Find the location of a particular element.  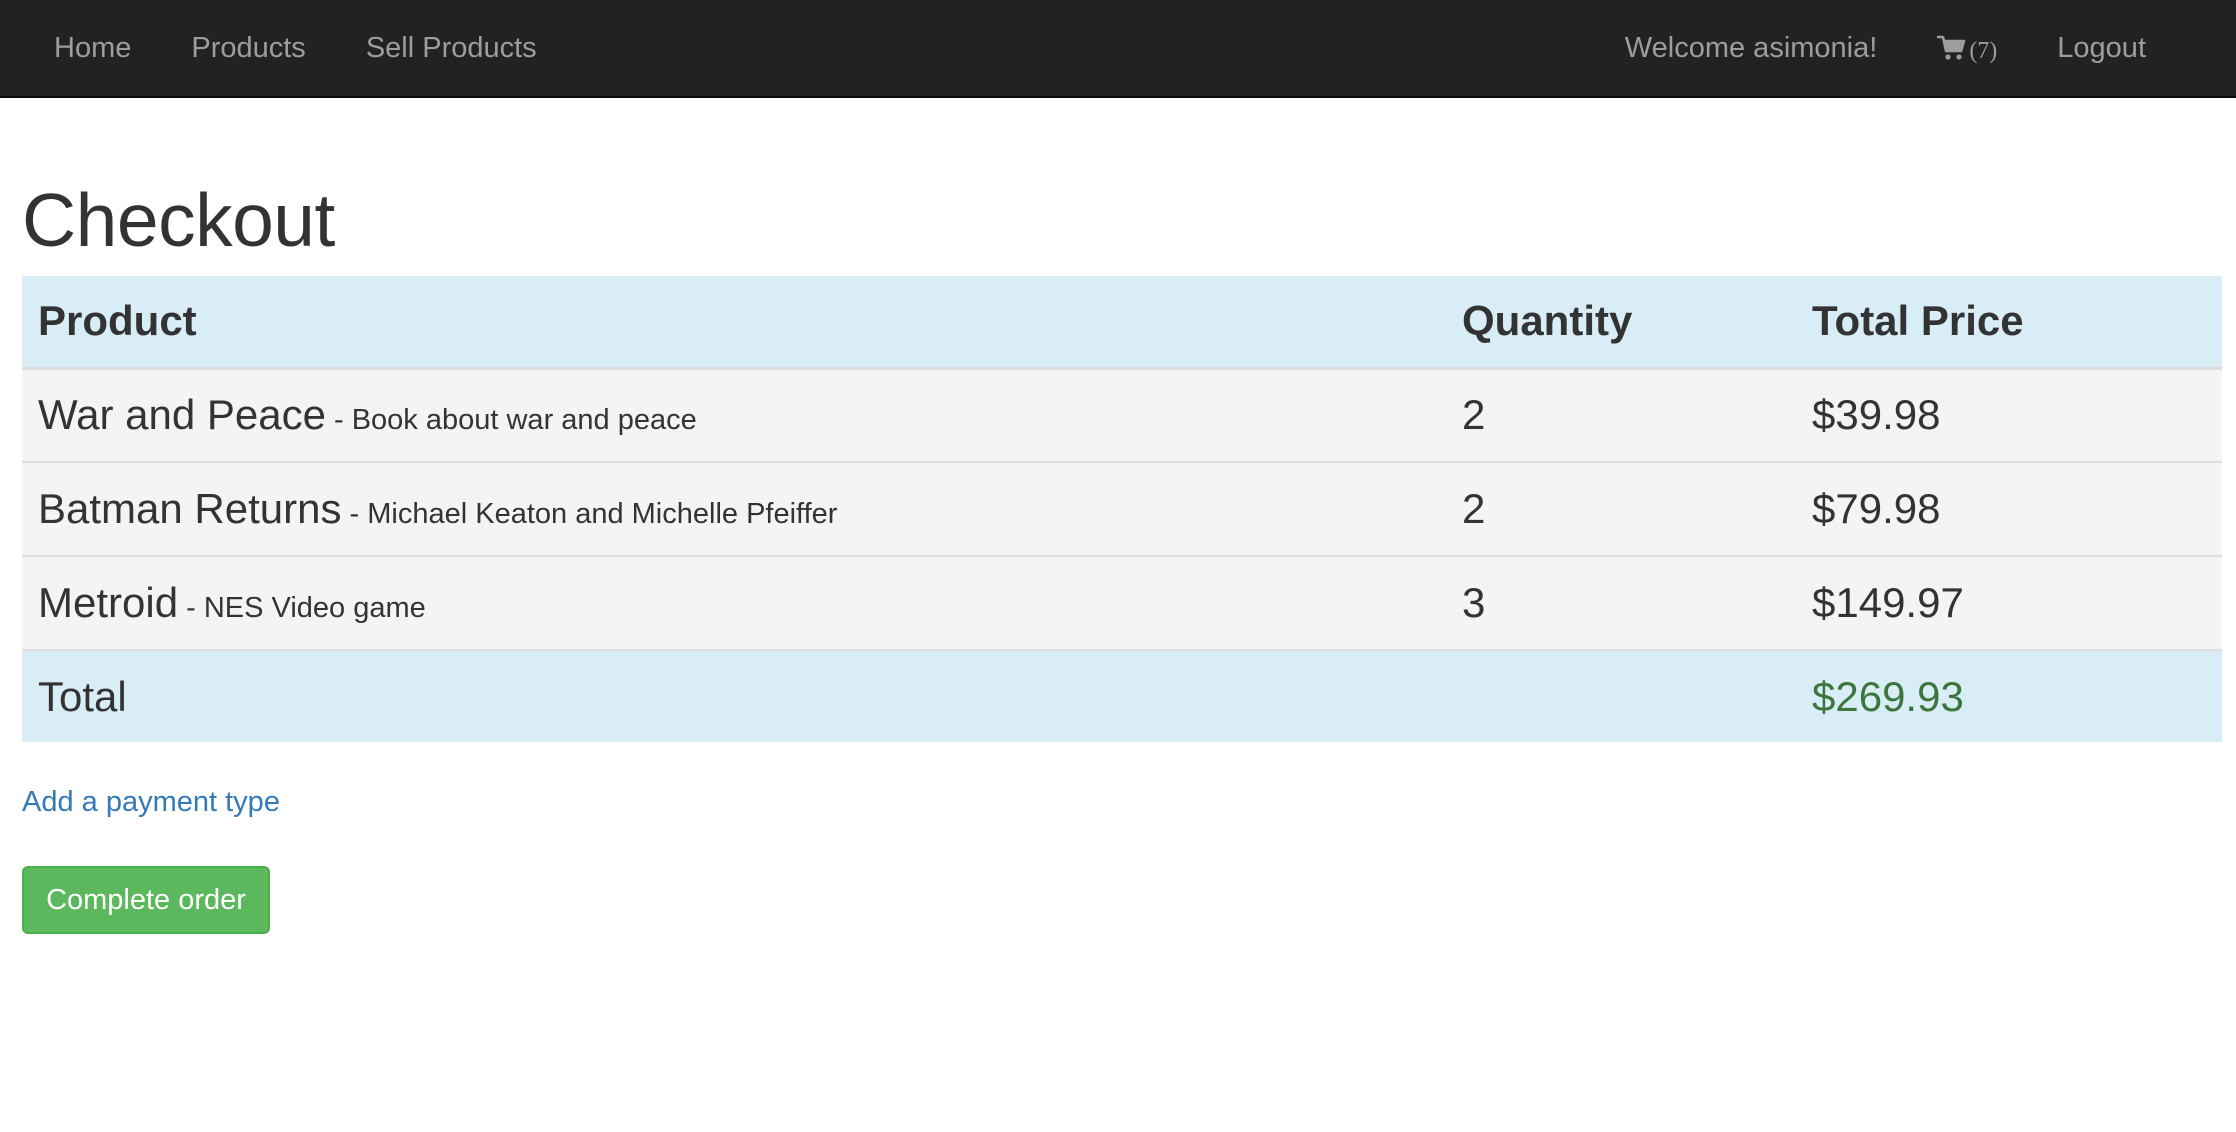

nav-left-group: Home Products Sell Products is located at coordinates (295, 48).